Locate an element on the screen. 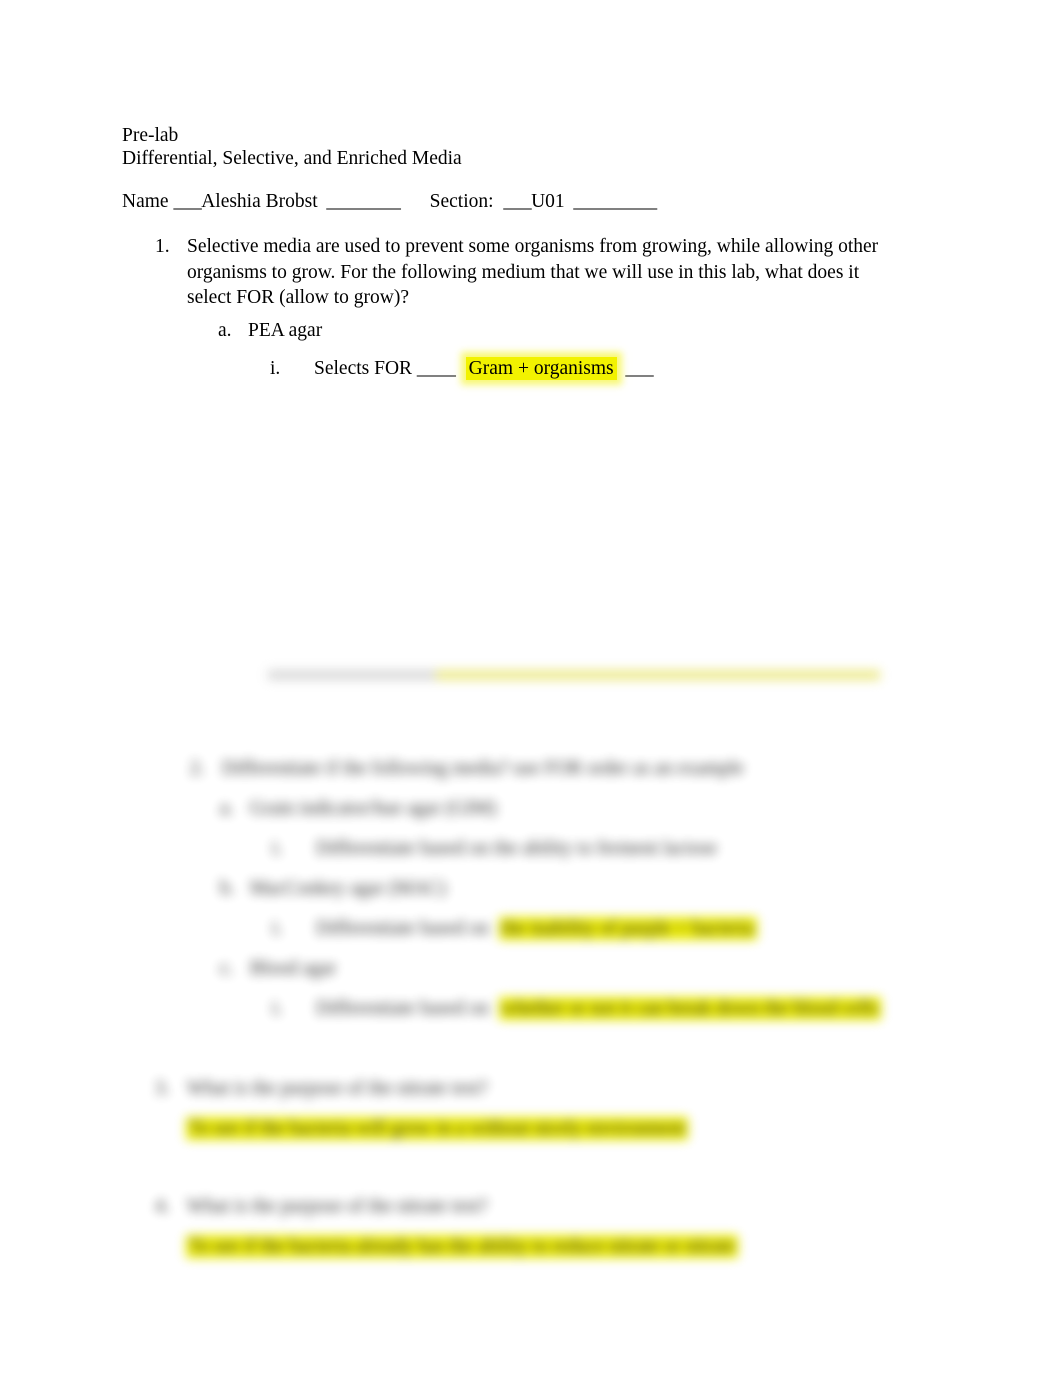 This screenshot has height=1377, width=1062. sub-i-marker: i. is located at coordinates (275, 368).